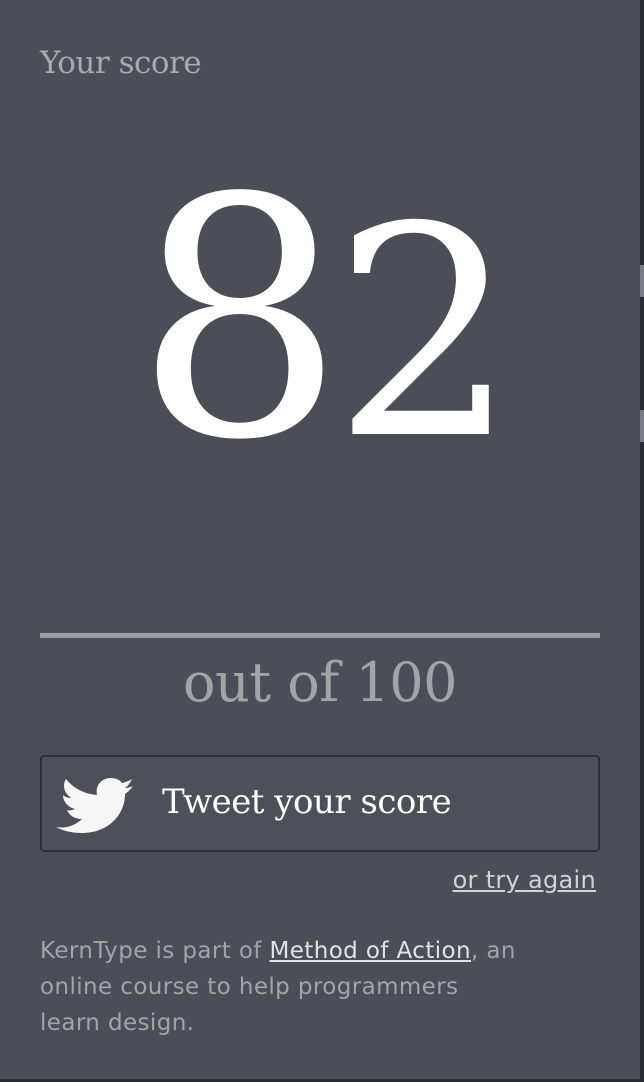 The height and width of the screenshot is (1082, 644). What do you see at coordinates (370, 951) in the screenshot?
I see `method-of-action-link: Method of Action` at bounding box center [370, 951].